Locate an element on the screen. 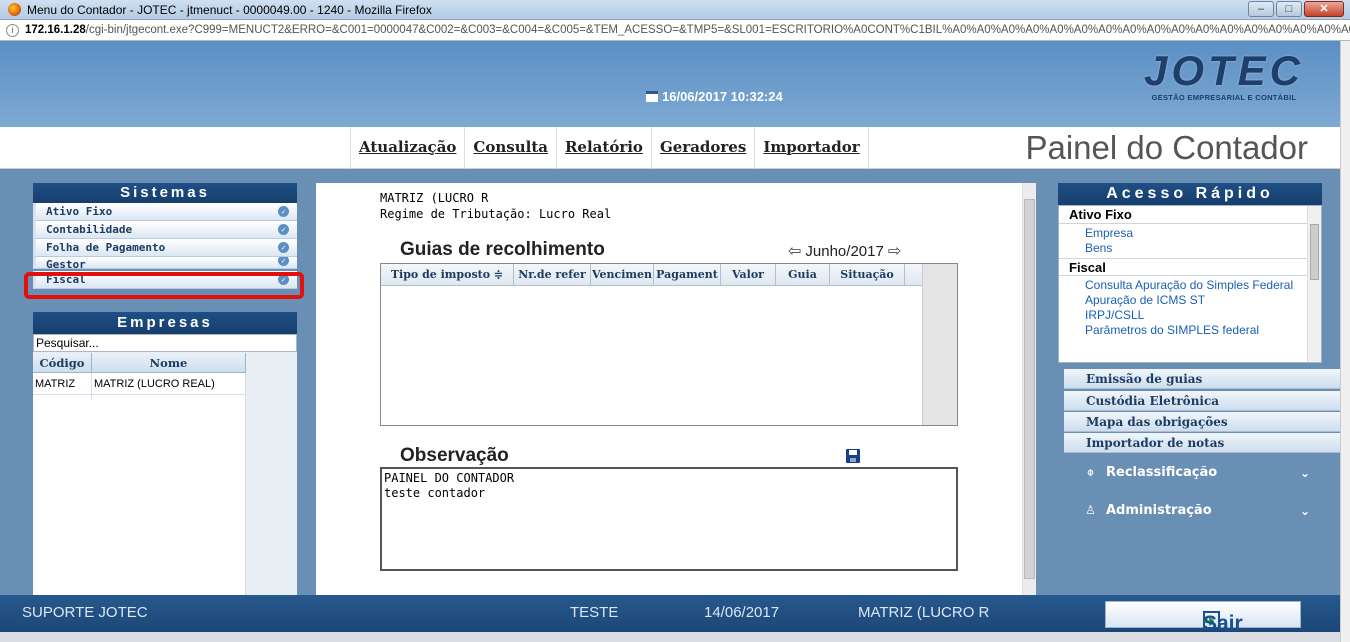 This screenshot has width=1350, height=642. footer-date: 14/06/2017 is located at coordinates (742, 612).